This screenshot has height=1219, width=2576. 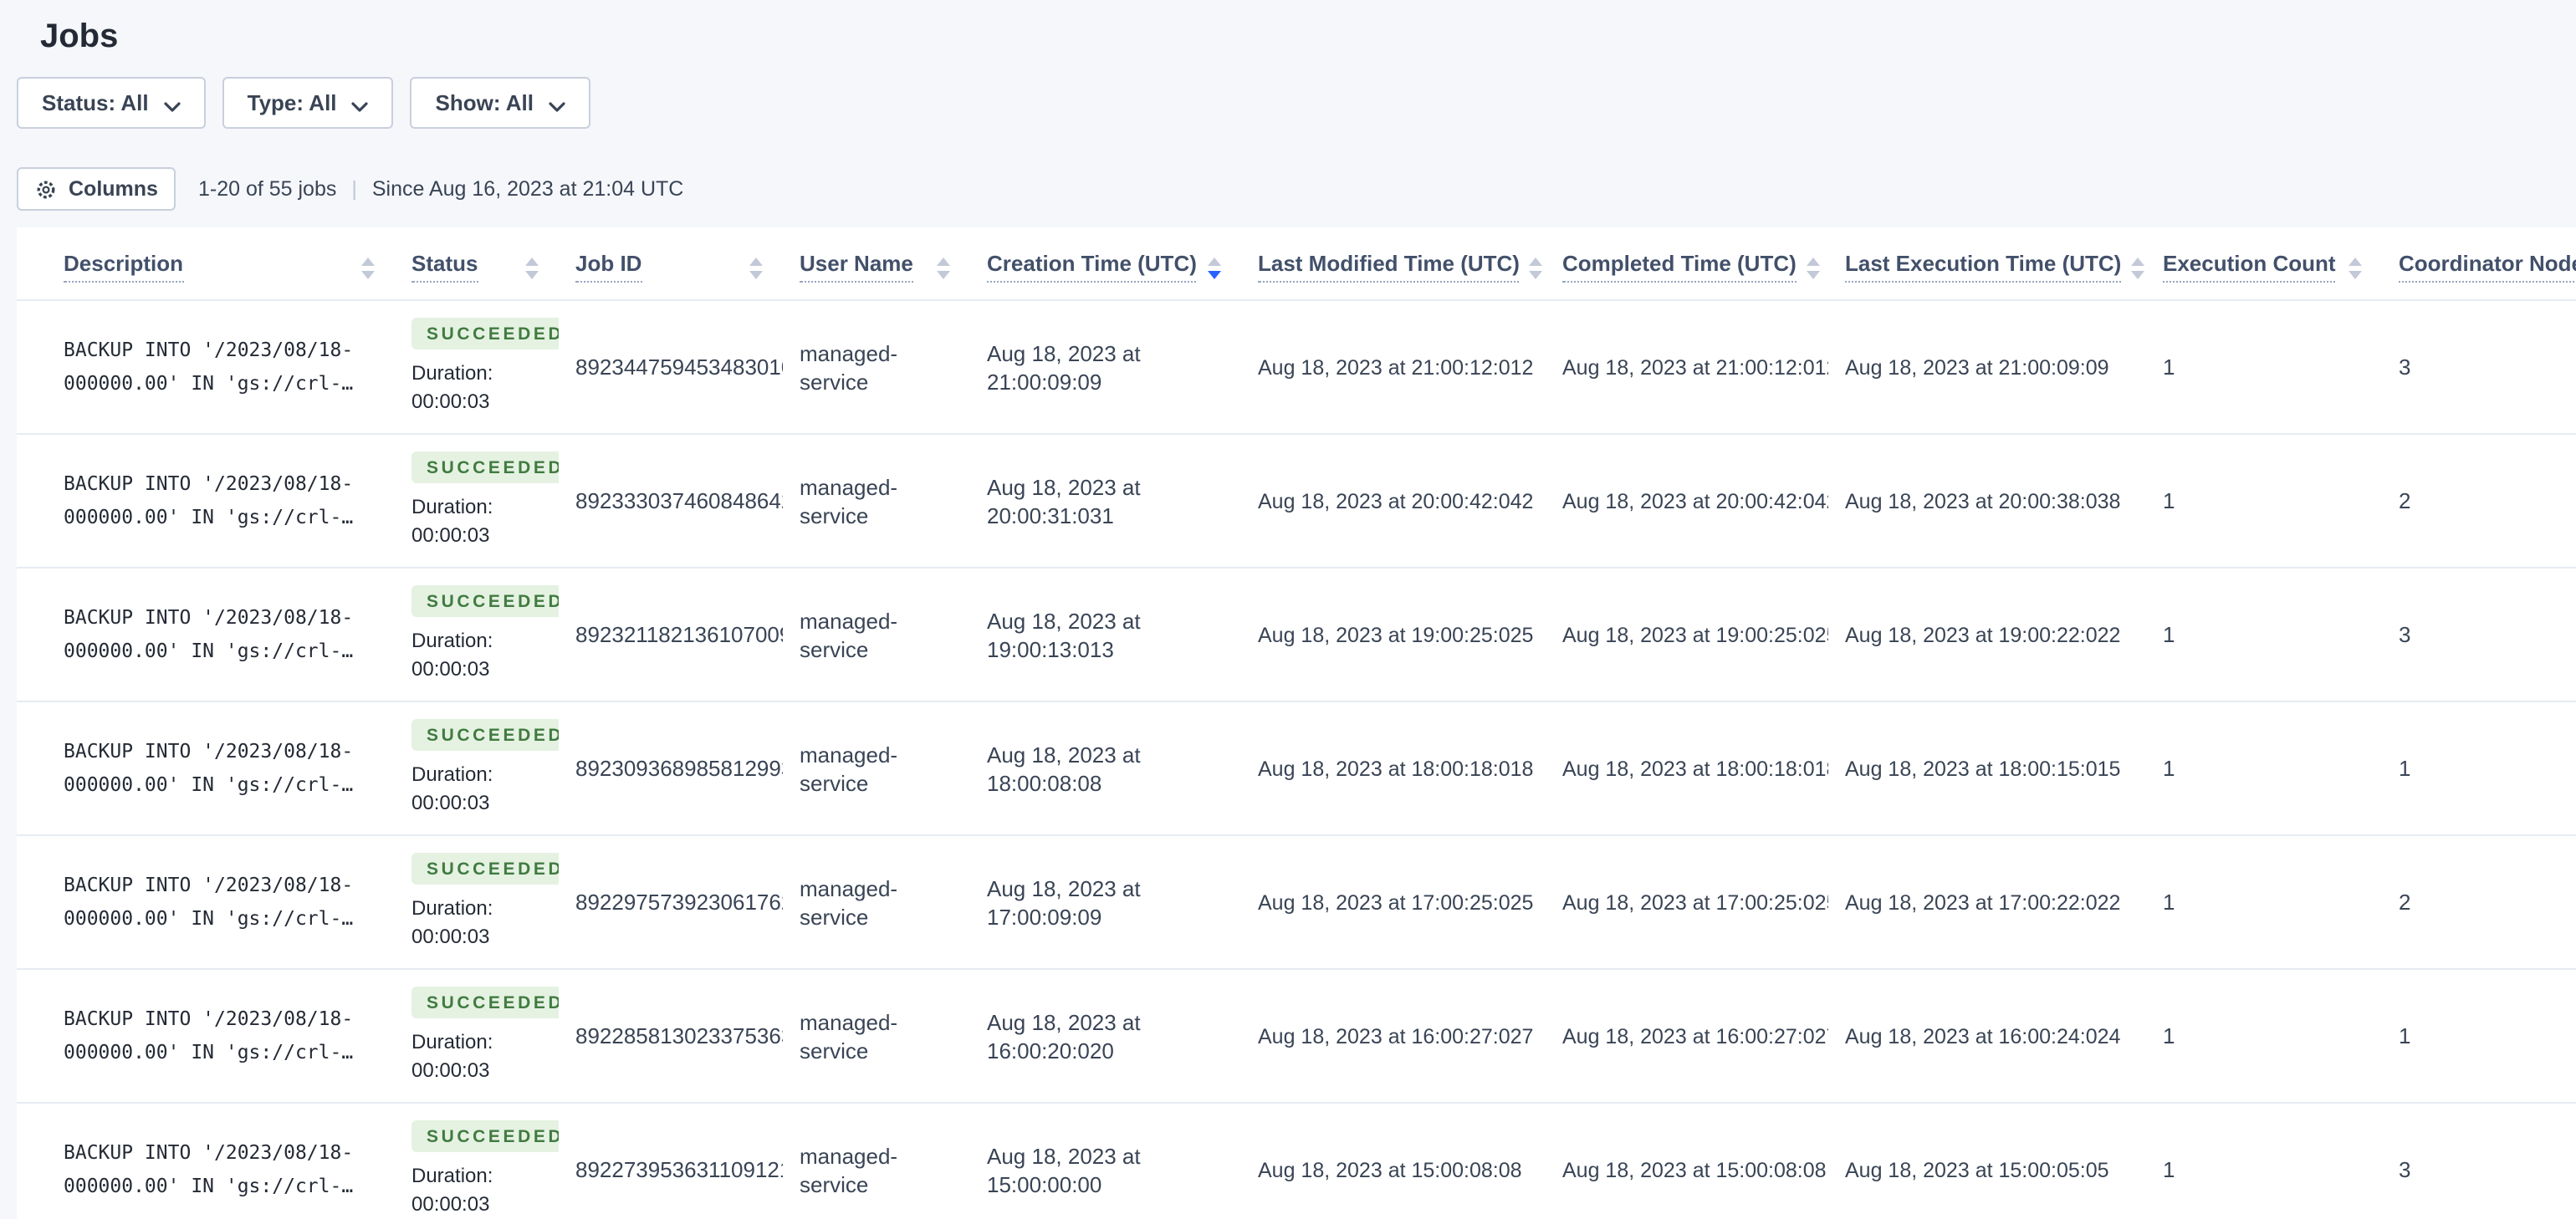 What do you see at coordinates (679, 902) in the screenshot?
I see `job-id: 892297573923061762` at bounding box center [679, 902].